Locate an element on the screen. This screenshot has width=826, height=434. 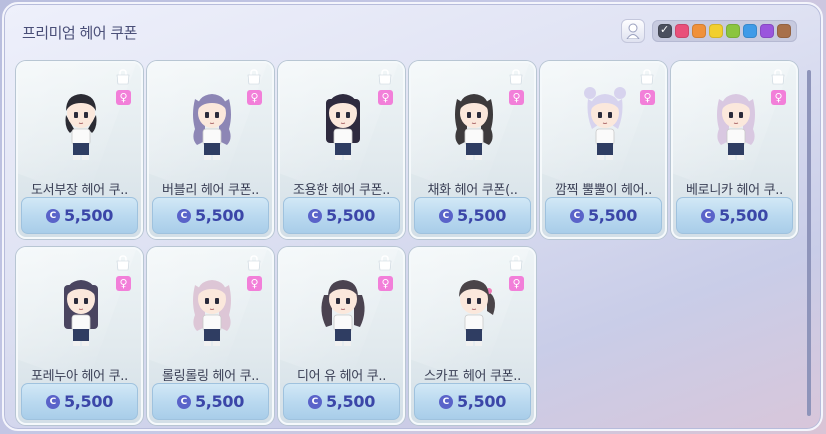
item-card: ♀ 조용한 헤어 쿠폰.. C 5,500 is located at coordinates (341, 150).